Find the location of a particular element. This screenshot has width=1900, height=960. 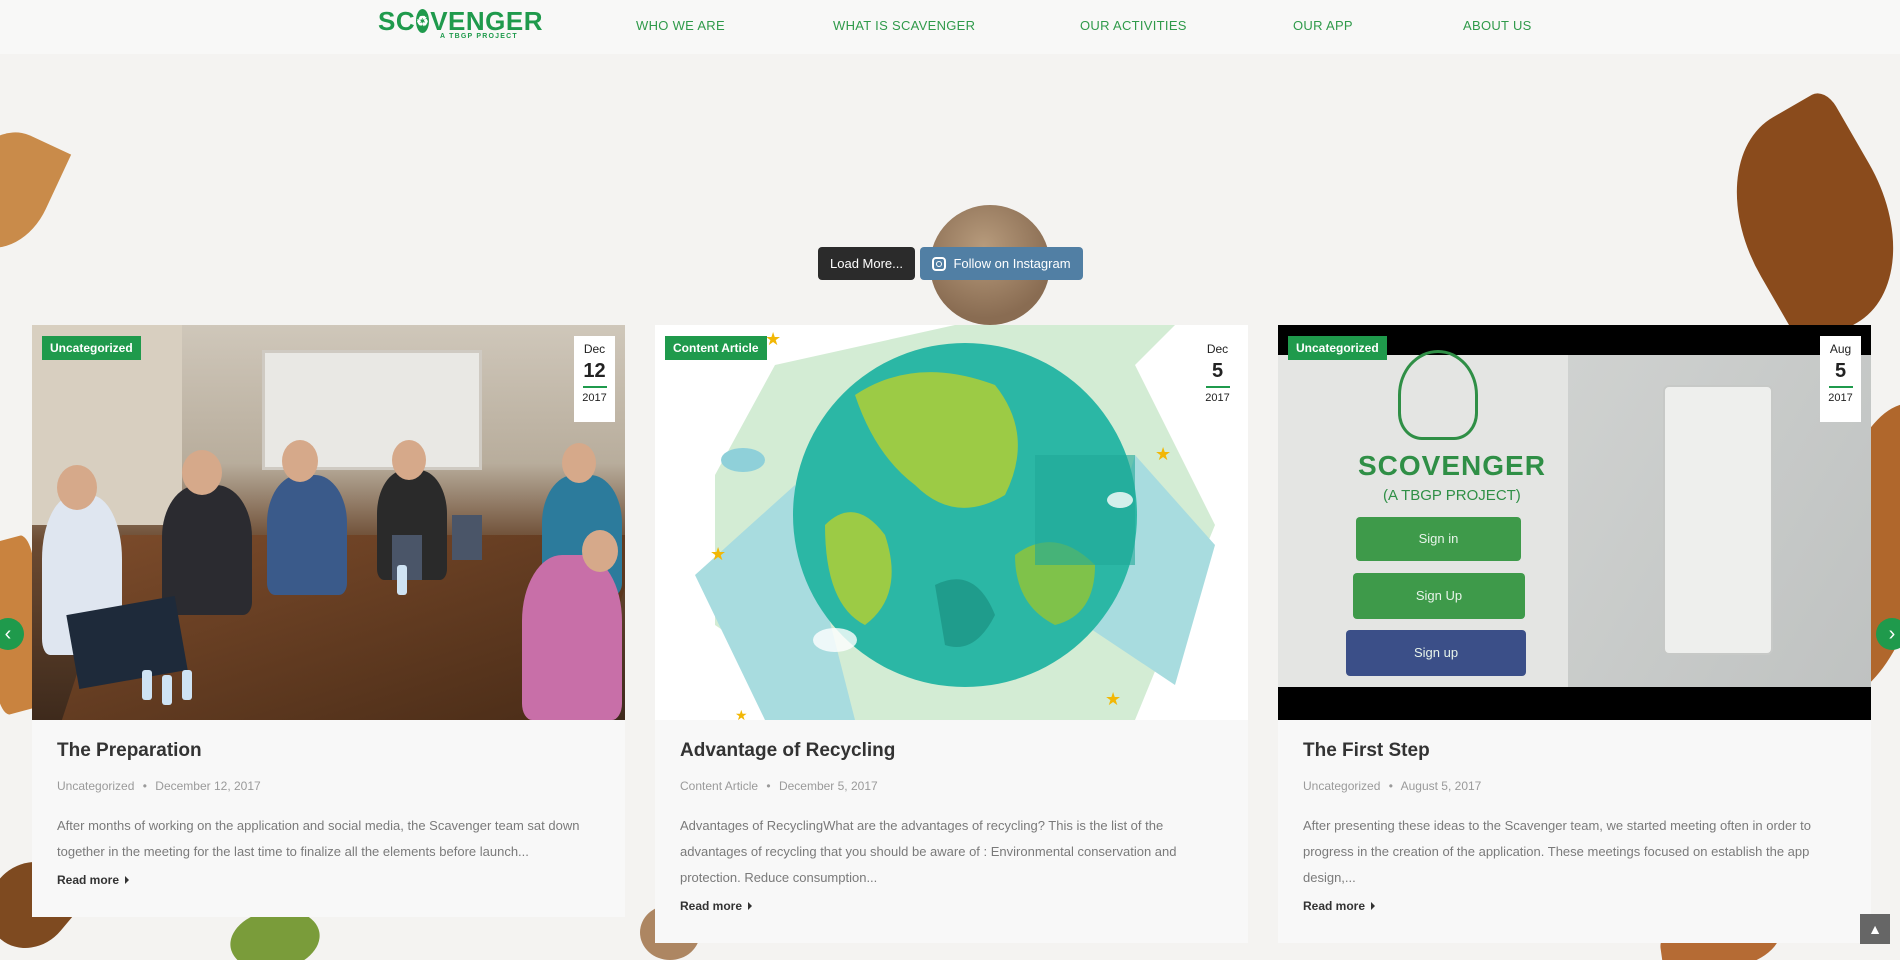

post-date-box: Dec 5 2017 is located at coordinates (1217, 379).